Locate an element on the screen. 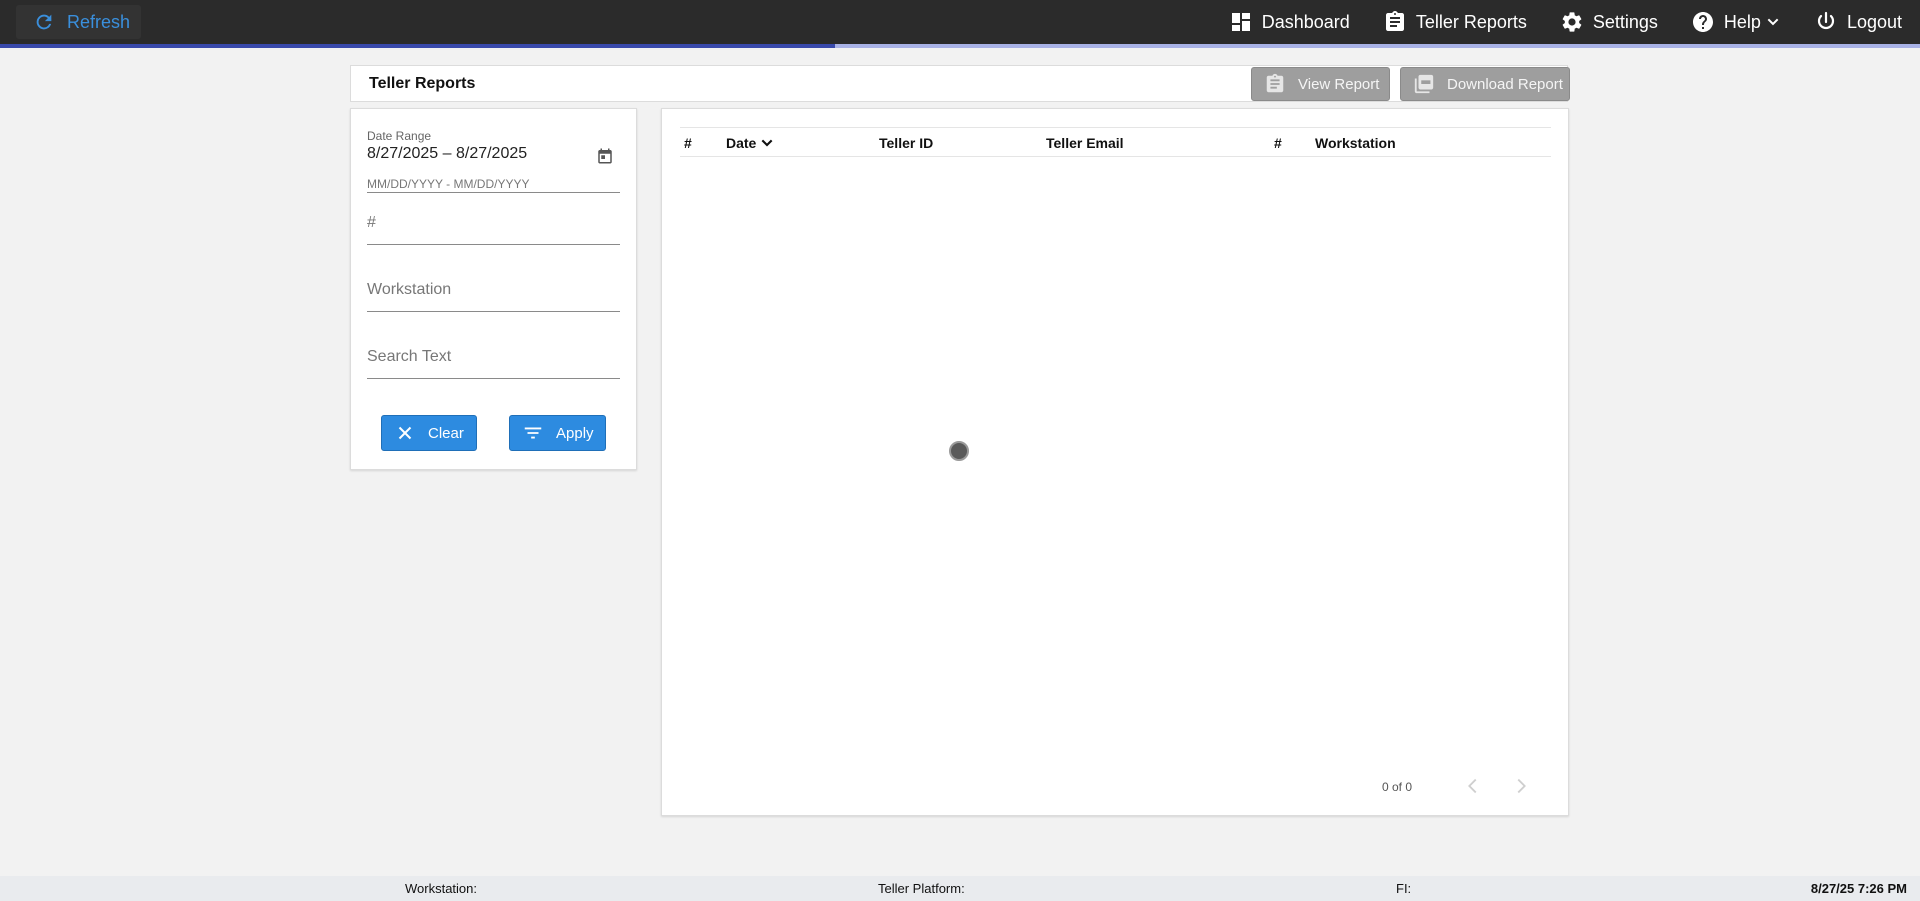 Image resolution: width=1920 pixels, height=901 pixels. dashboard-icon is located at coordinates (1241, 22).